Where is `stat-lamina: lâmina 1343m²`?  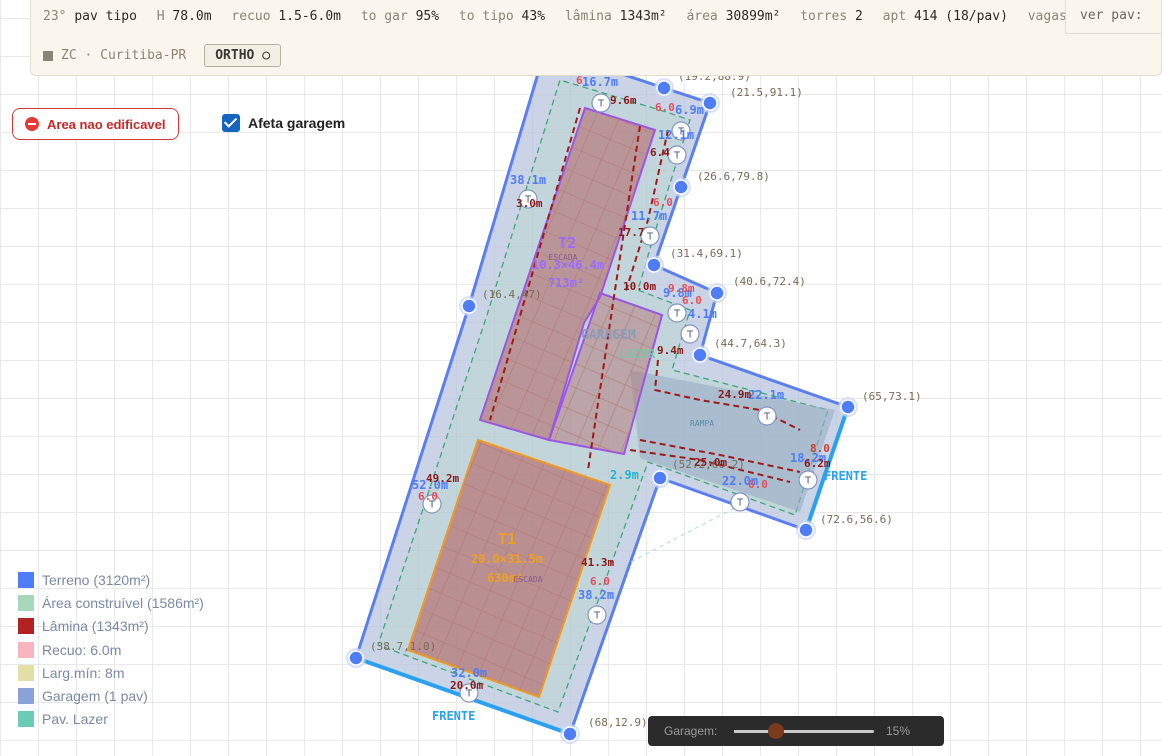
stat-lamina: lâmina 1343m² is located at coordinates (615, 16).